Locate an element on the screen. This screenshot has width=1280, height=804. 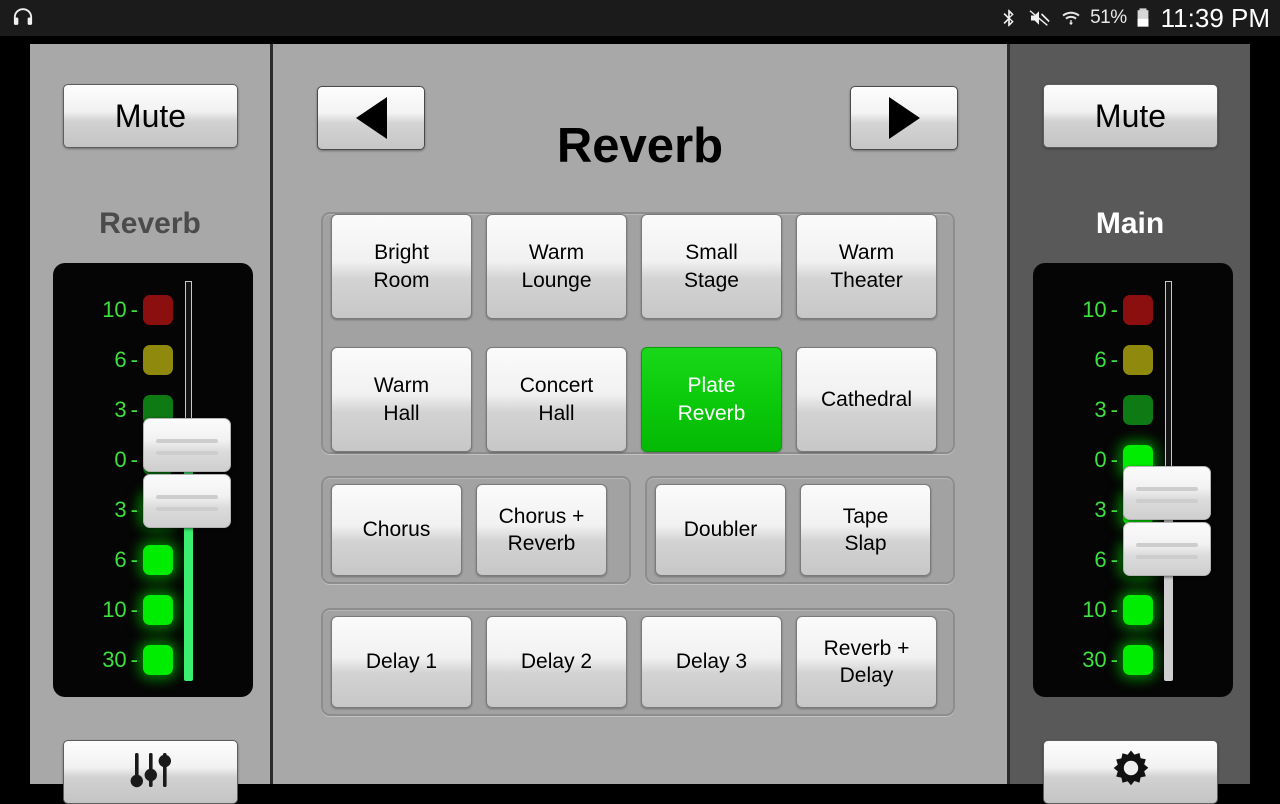
battery-percent-label: 51% is located at coordinates (1108, 17).